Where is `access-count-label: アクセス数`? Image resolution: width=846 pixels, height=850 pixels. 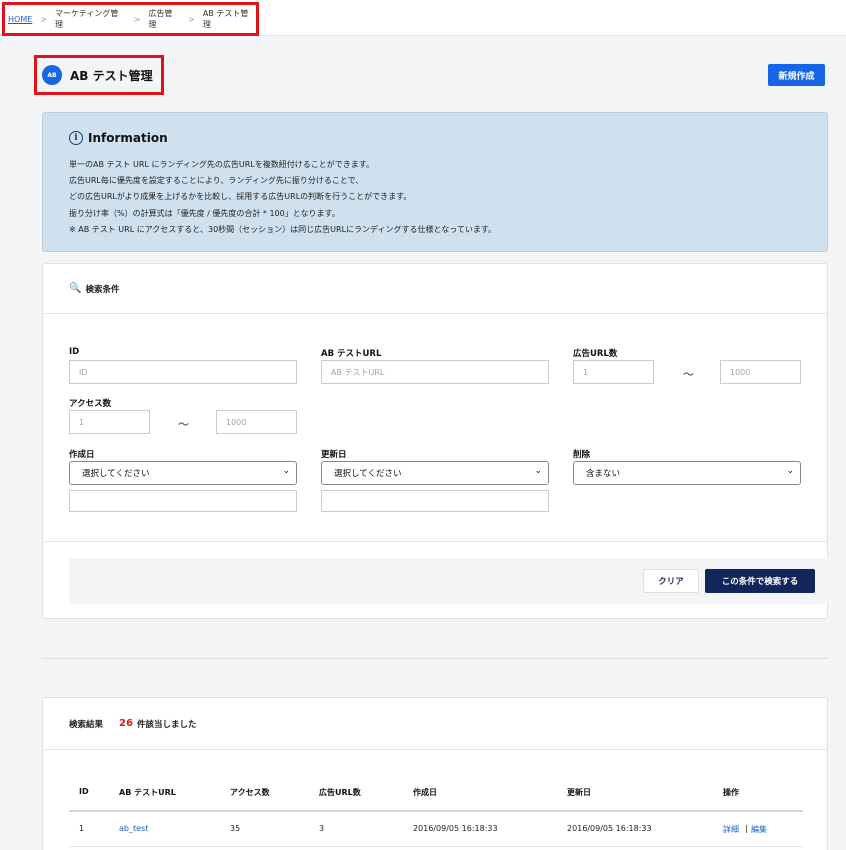 access-count-label: アクセス数 is located at coordinates (90, 404).